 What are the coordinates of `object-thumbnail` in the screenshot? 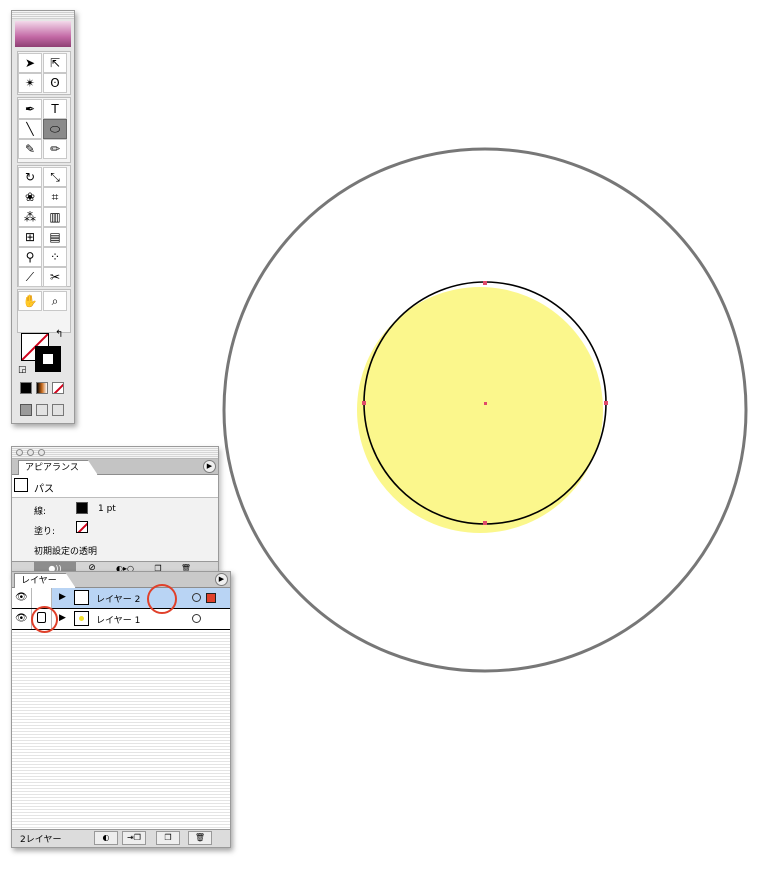 It's located at (21, 485).